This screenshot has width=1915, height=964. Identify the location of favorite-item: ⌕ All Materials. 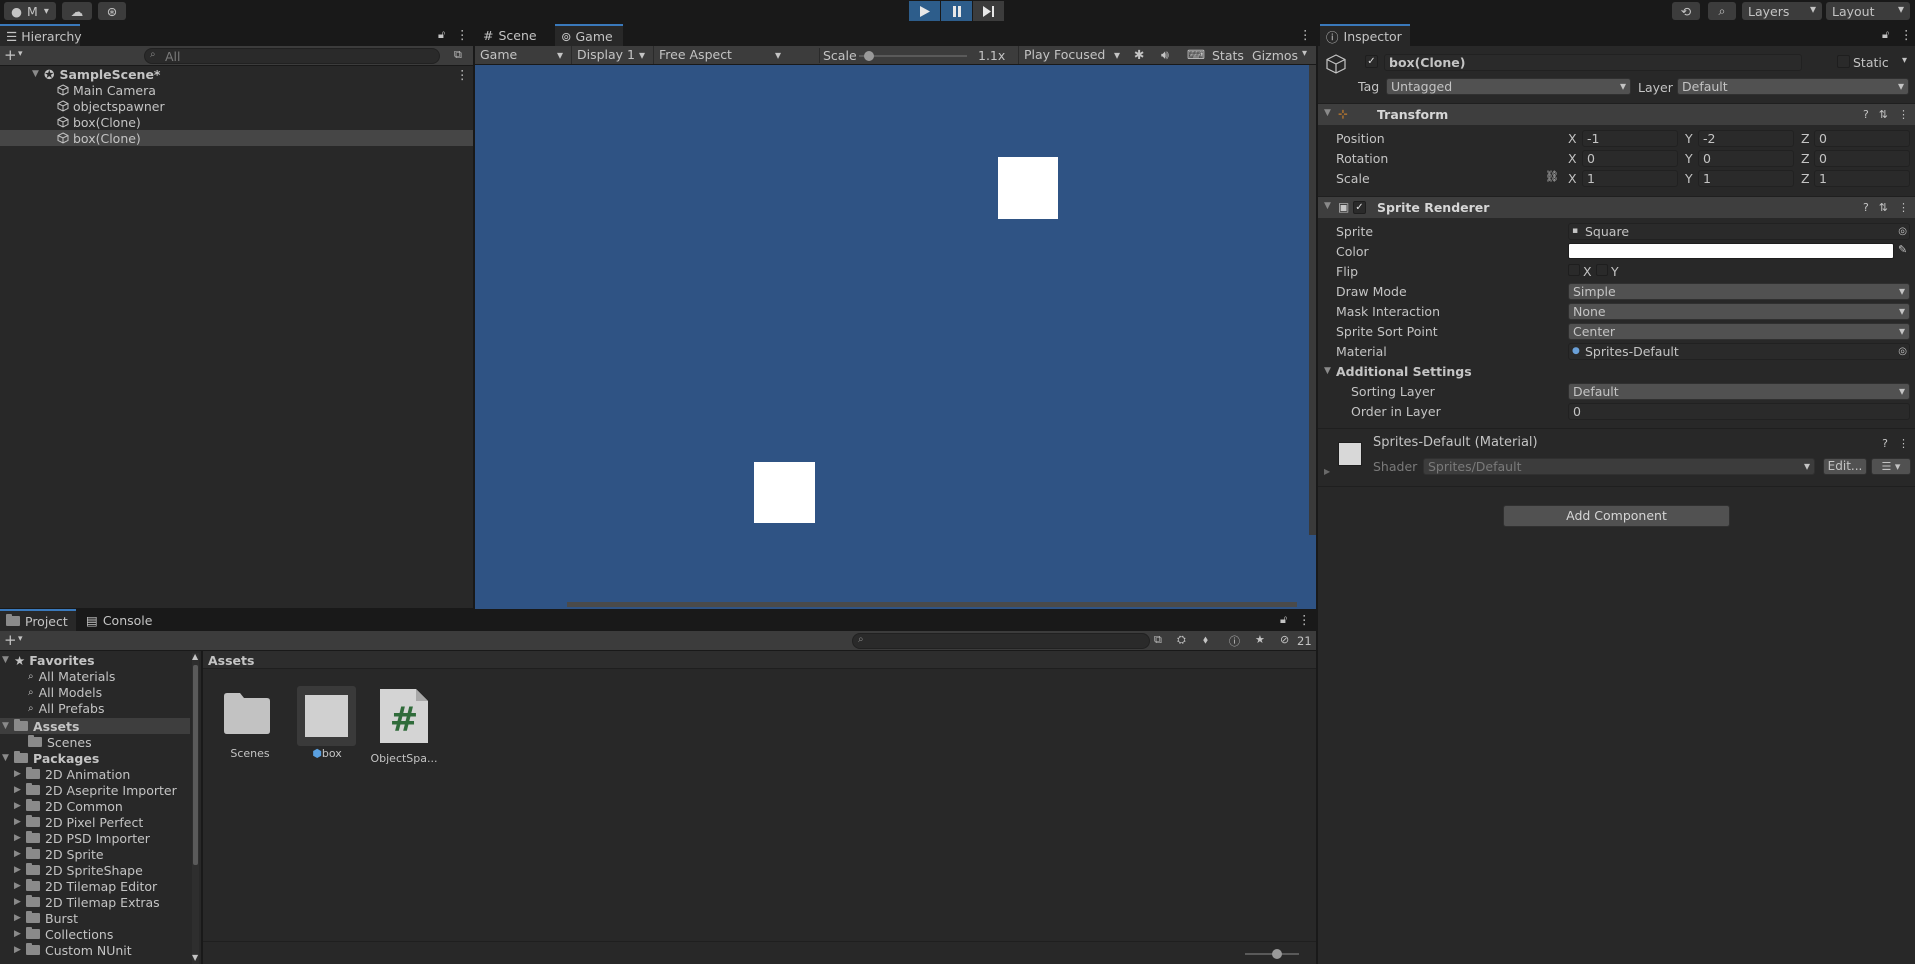
(71, 676).